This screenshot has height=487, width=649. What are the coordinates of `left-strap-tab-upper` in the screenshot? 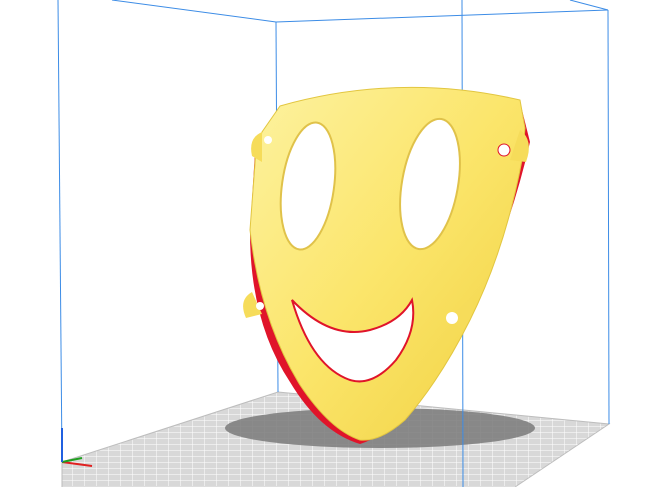 It's located at (256, 147).